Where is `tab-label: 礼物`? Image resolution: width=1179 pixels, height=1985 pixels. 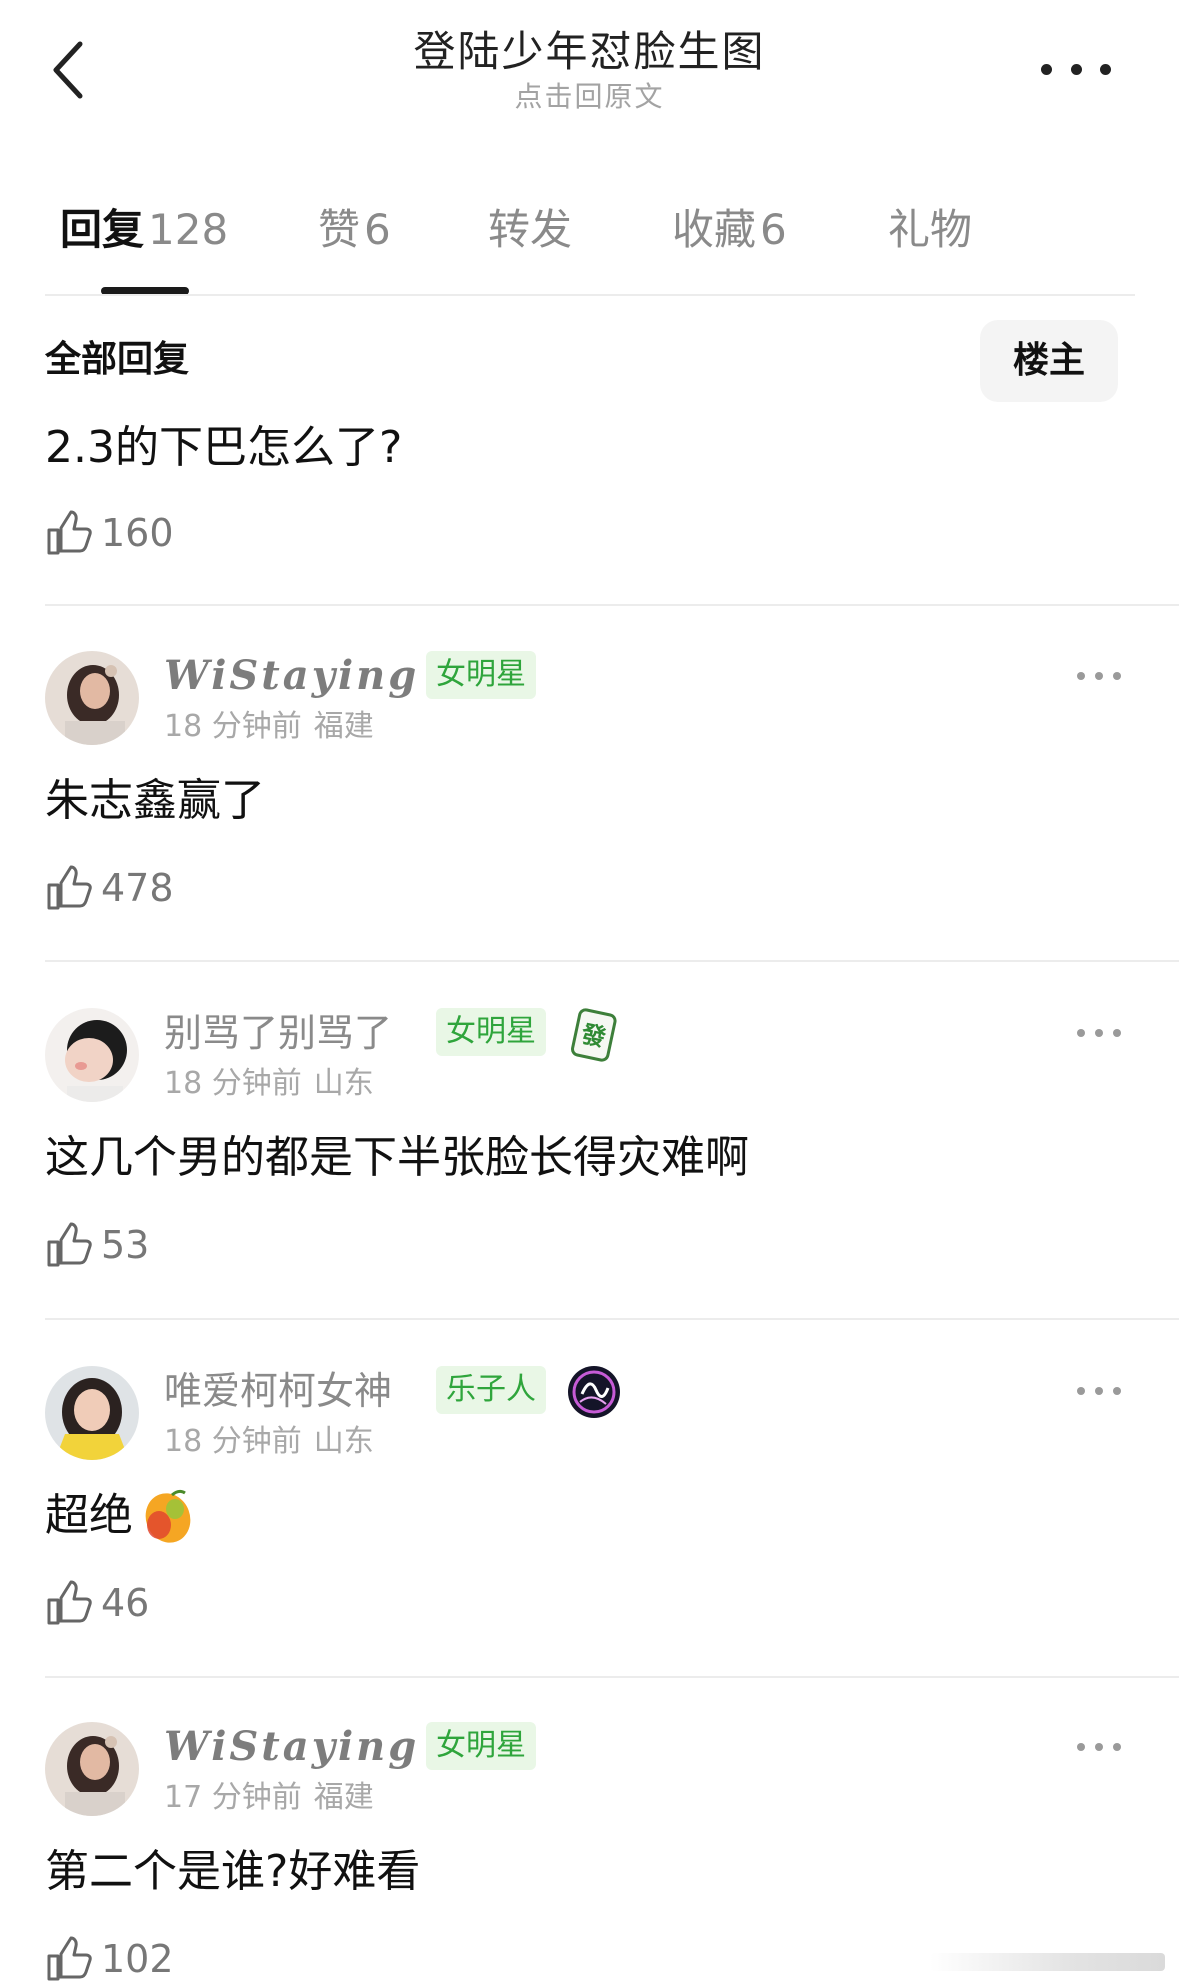
tab-label: 礼物 is located at coordinates (930, 229).